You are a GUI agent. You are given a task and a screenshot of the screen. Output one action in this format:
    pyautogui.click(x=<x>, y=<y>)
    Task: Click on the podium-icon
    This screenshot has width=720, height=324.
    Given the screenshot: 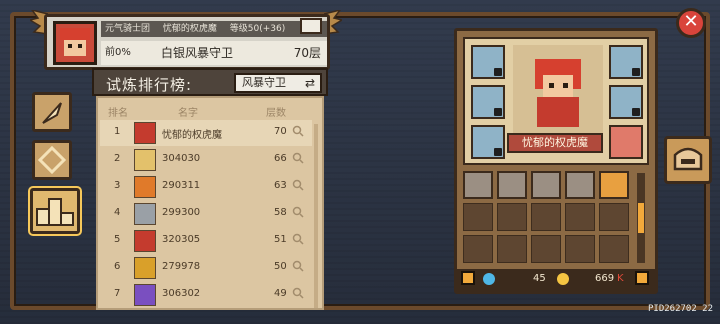 What is the action you would take?
    pyautogui.click(x=55, y=212)
    